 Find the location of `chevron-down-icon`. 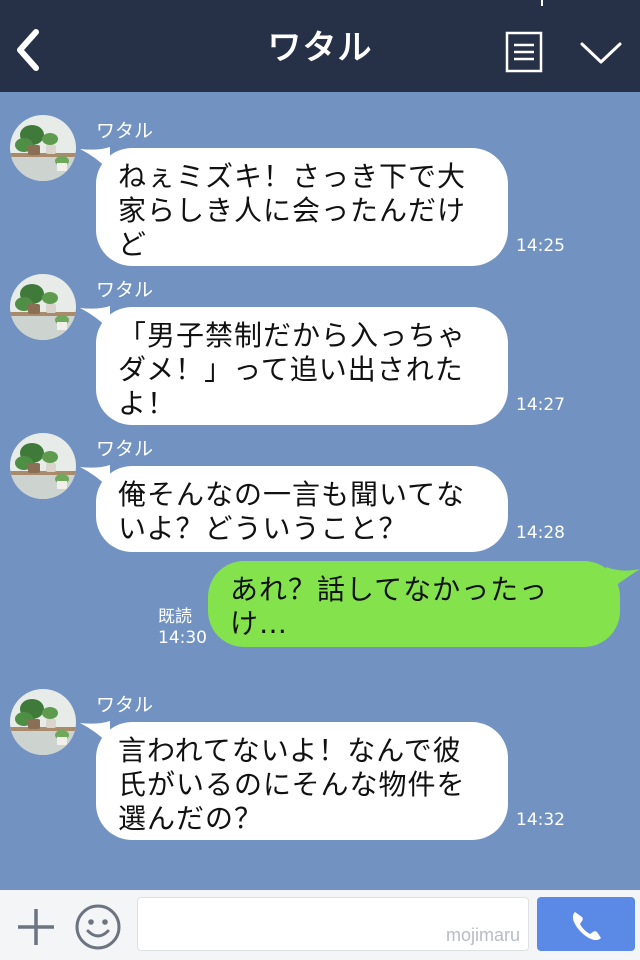

chevron-down-icon is located at coordinates (601, 53).